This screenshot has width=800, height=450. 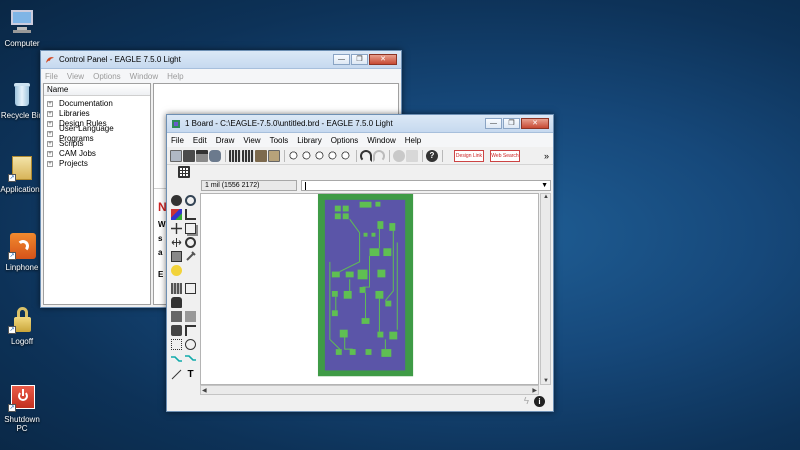 What do you see at coordinates (369, 390) in the screenshot?
I see `horizontal-scrollbar: ◀ ▶` at bounding box center [369, 390].